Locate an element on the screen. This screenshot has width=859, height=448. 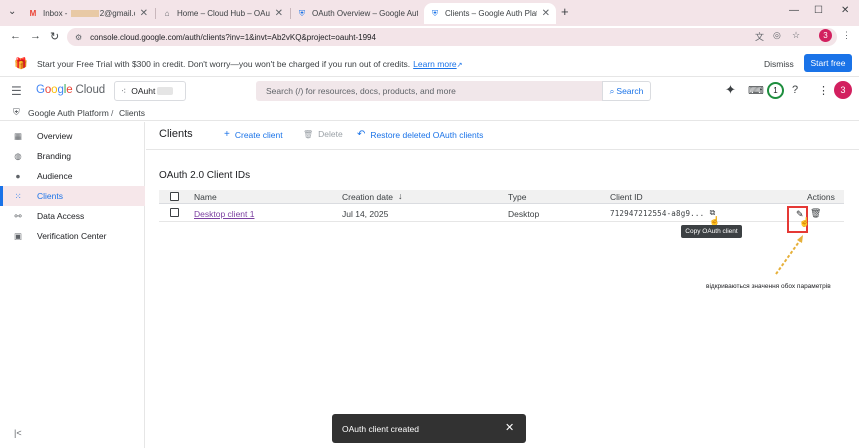
minimize-icon: — is located at coordinates (794, 10).